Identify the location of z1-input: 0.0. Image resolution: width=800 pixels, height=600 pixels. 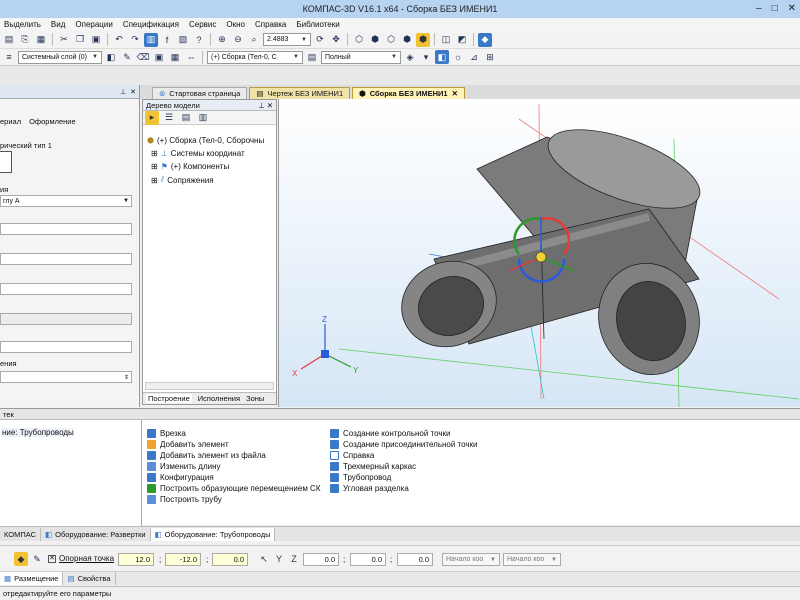
(230, 559).